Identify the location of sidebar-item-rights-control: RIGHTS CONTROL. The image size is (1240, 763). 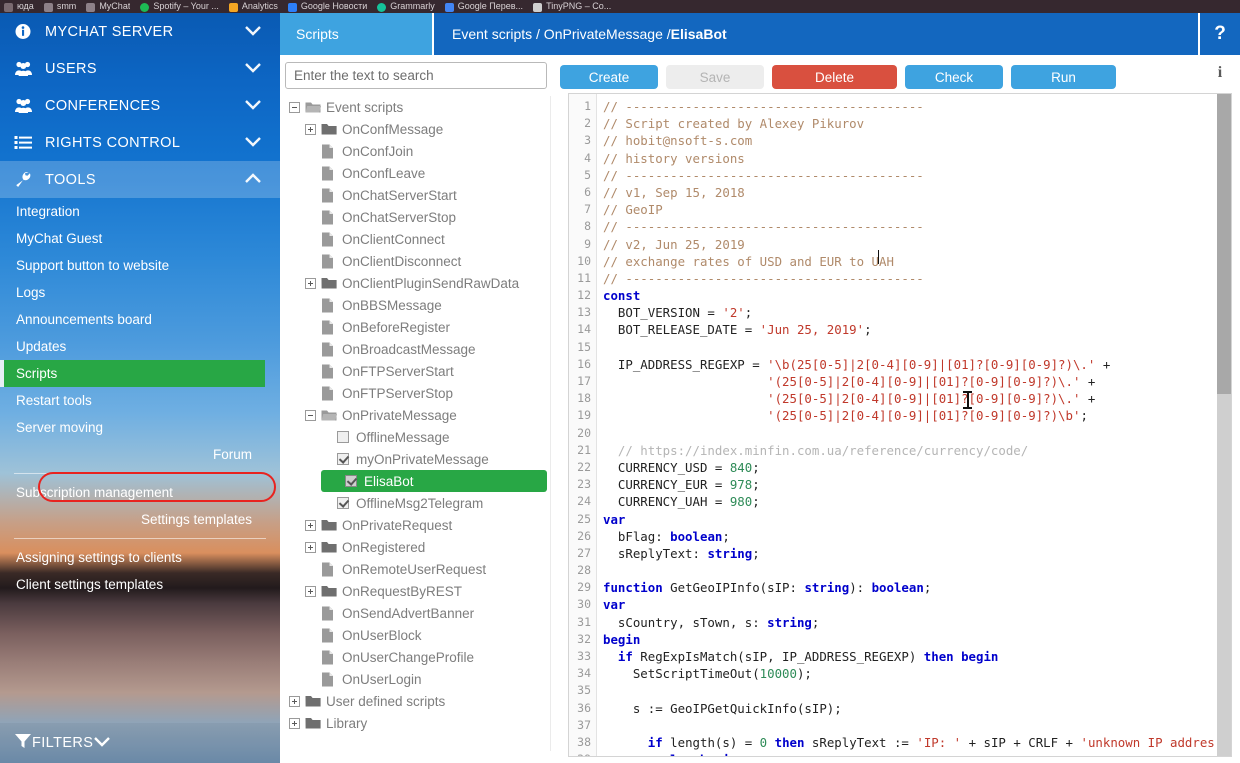
(140, 142).